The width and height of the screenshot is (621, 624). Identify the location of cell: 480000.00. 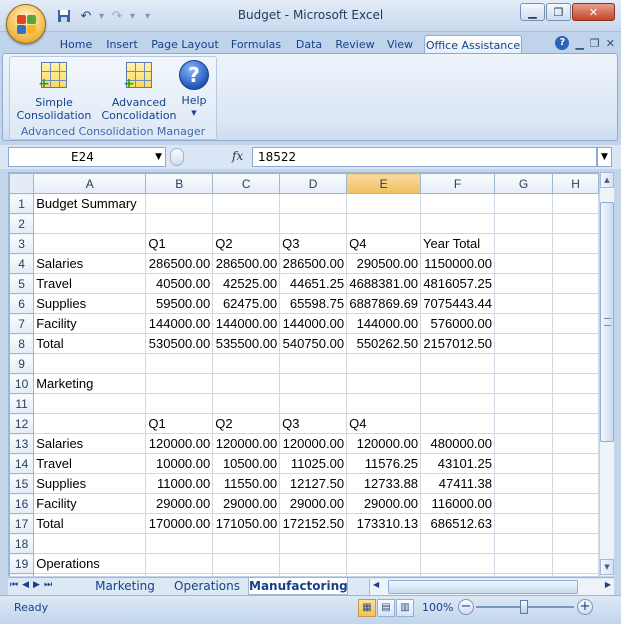
(457, 443).